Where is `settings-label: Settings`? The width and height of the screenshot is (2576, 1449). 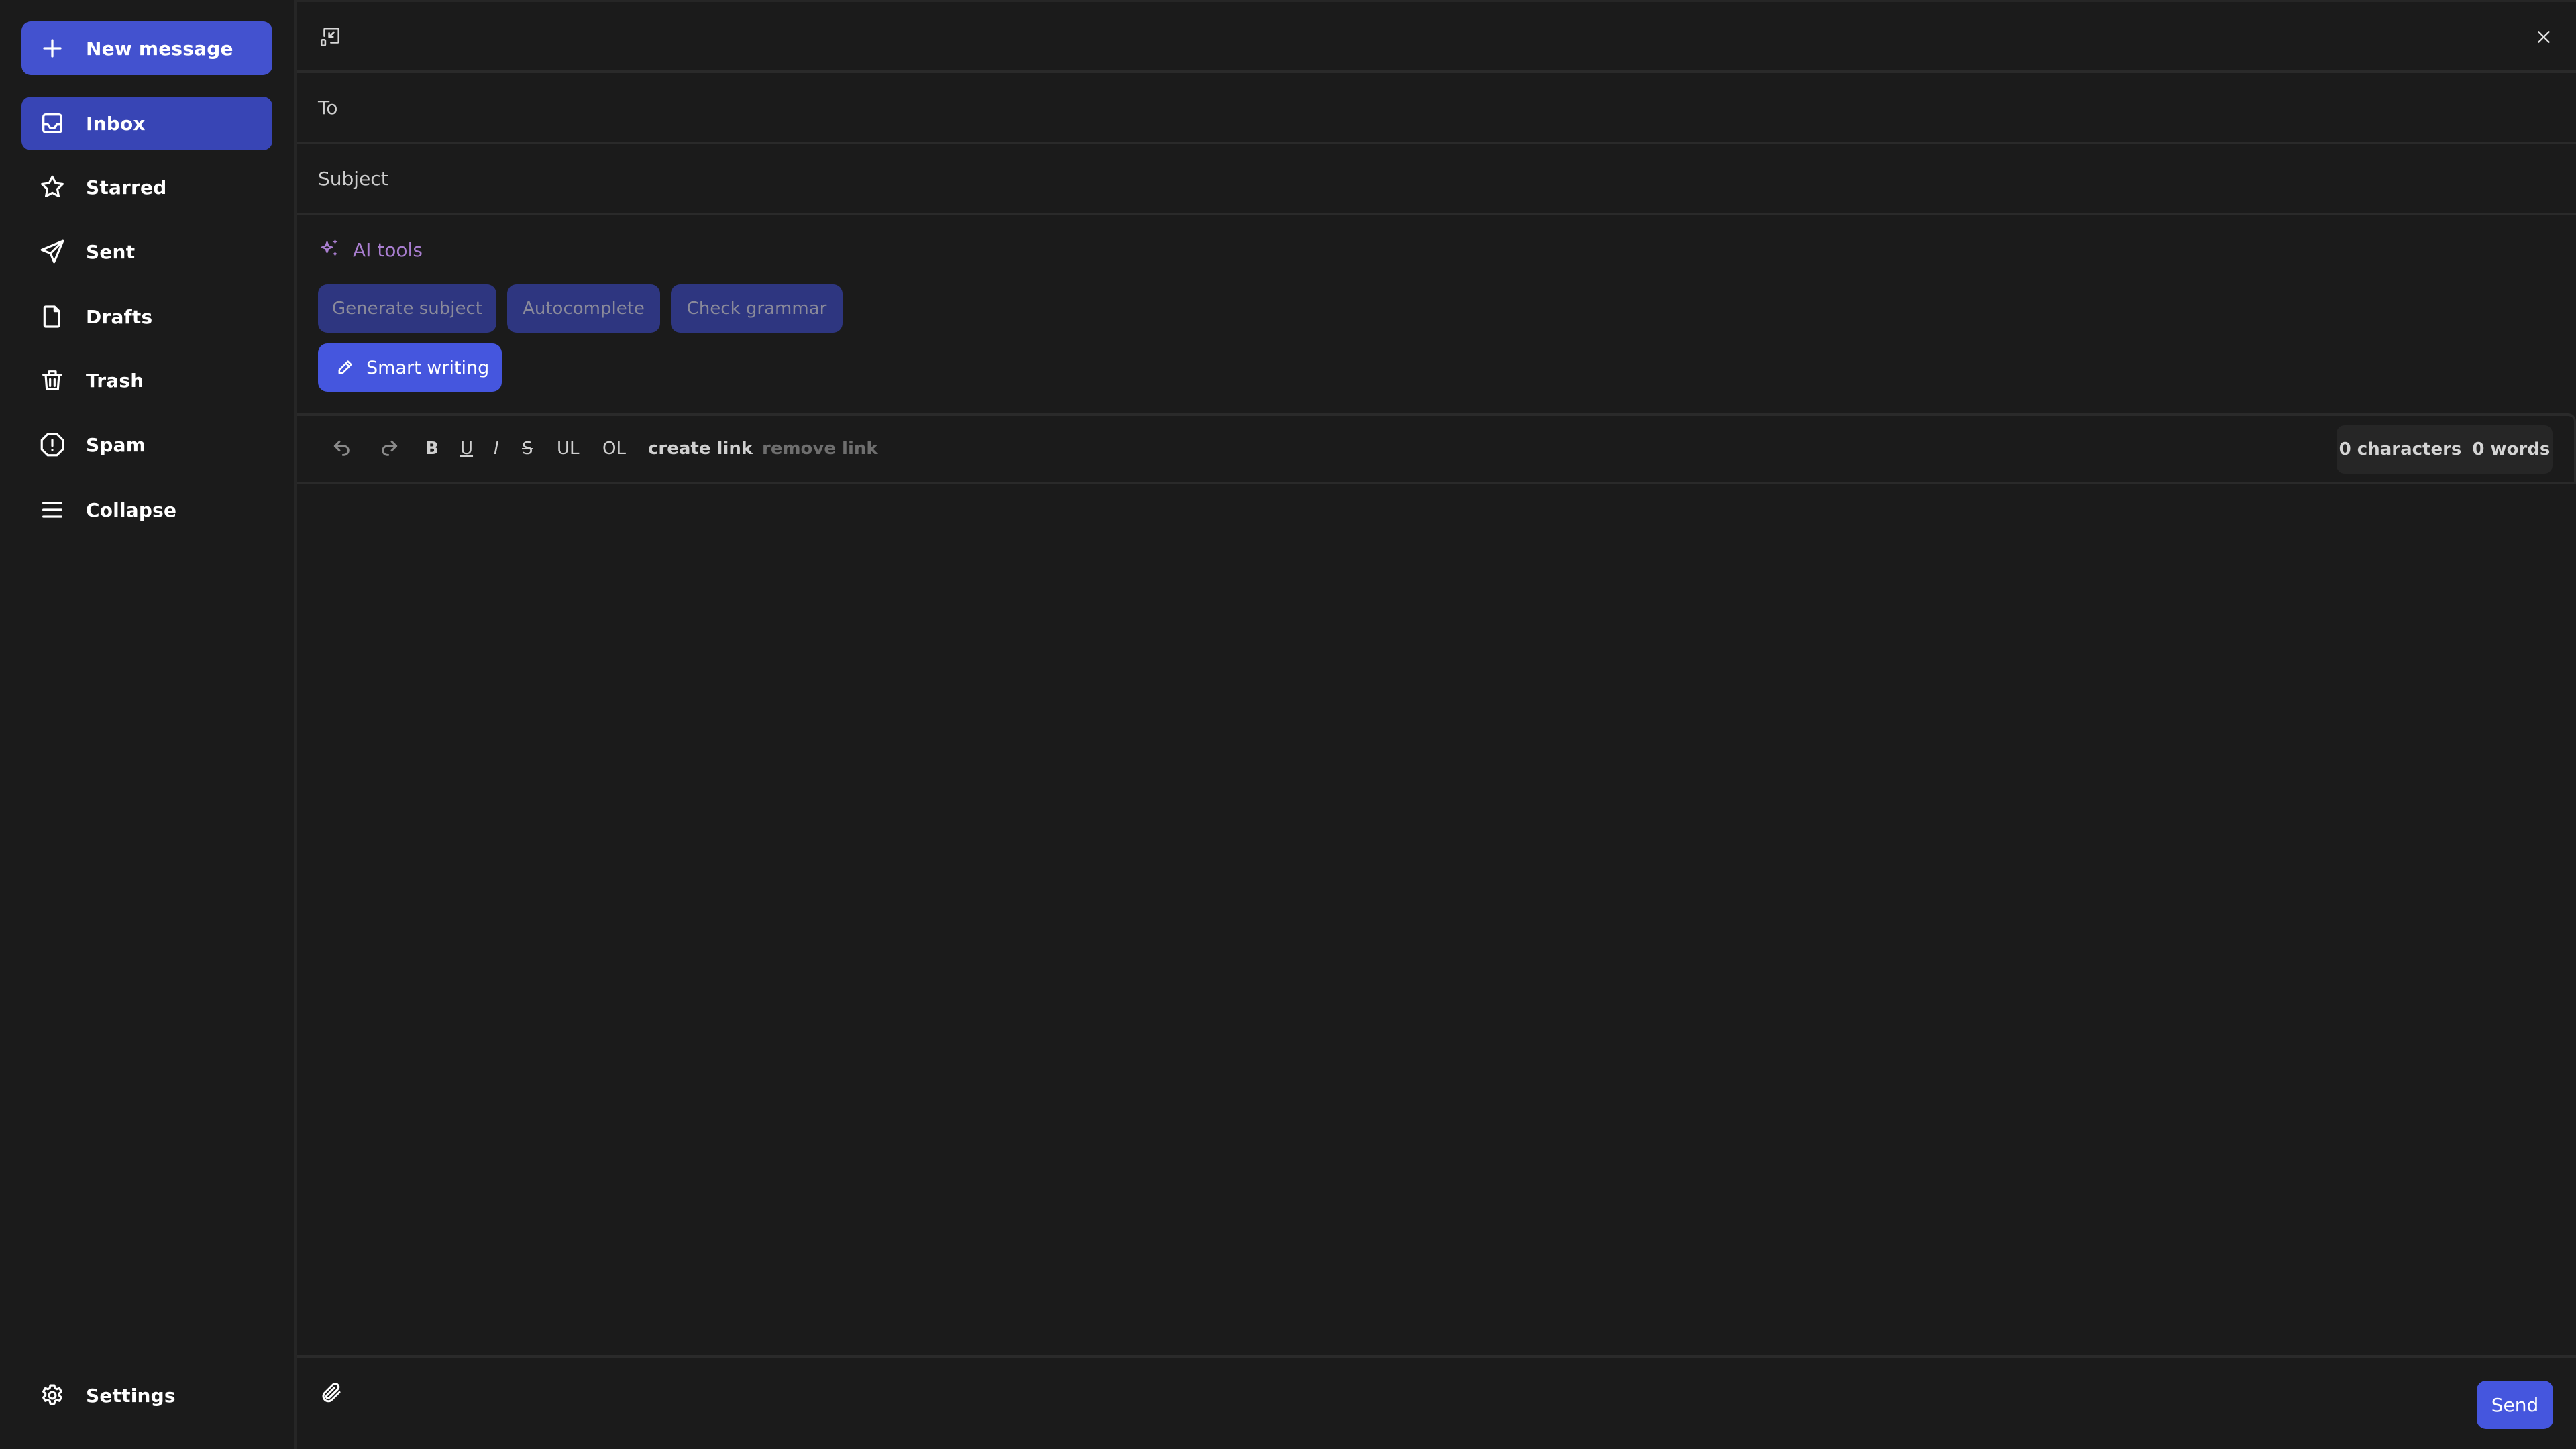
settings-label: Settings is located at coordinates (131, 1395).